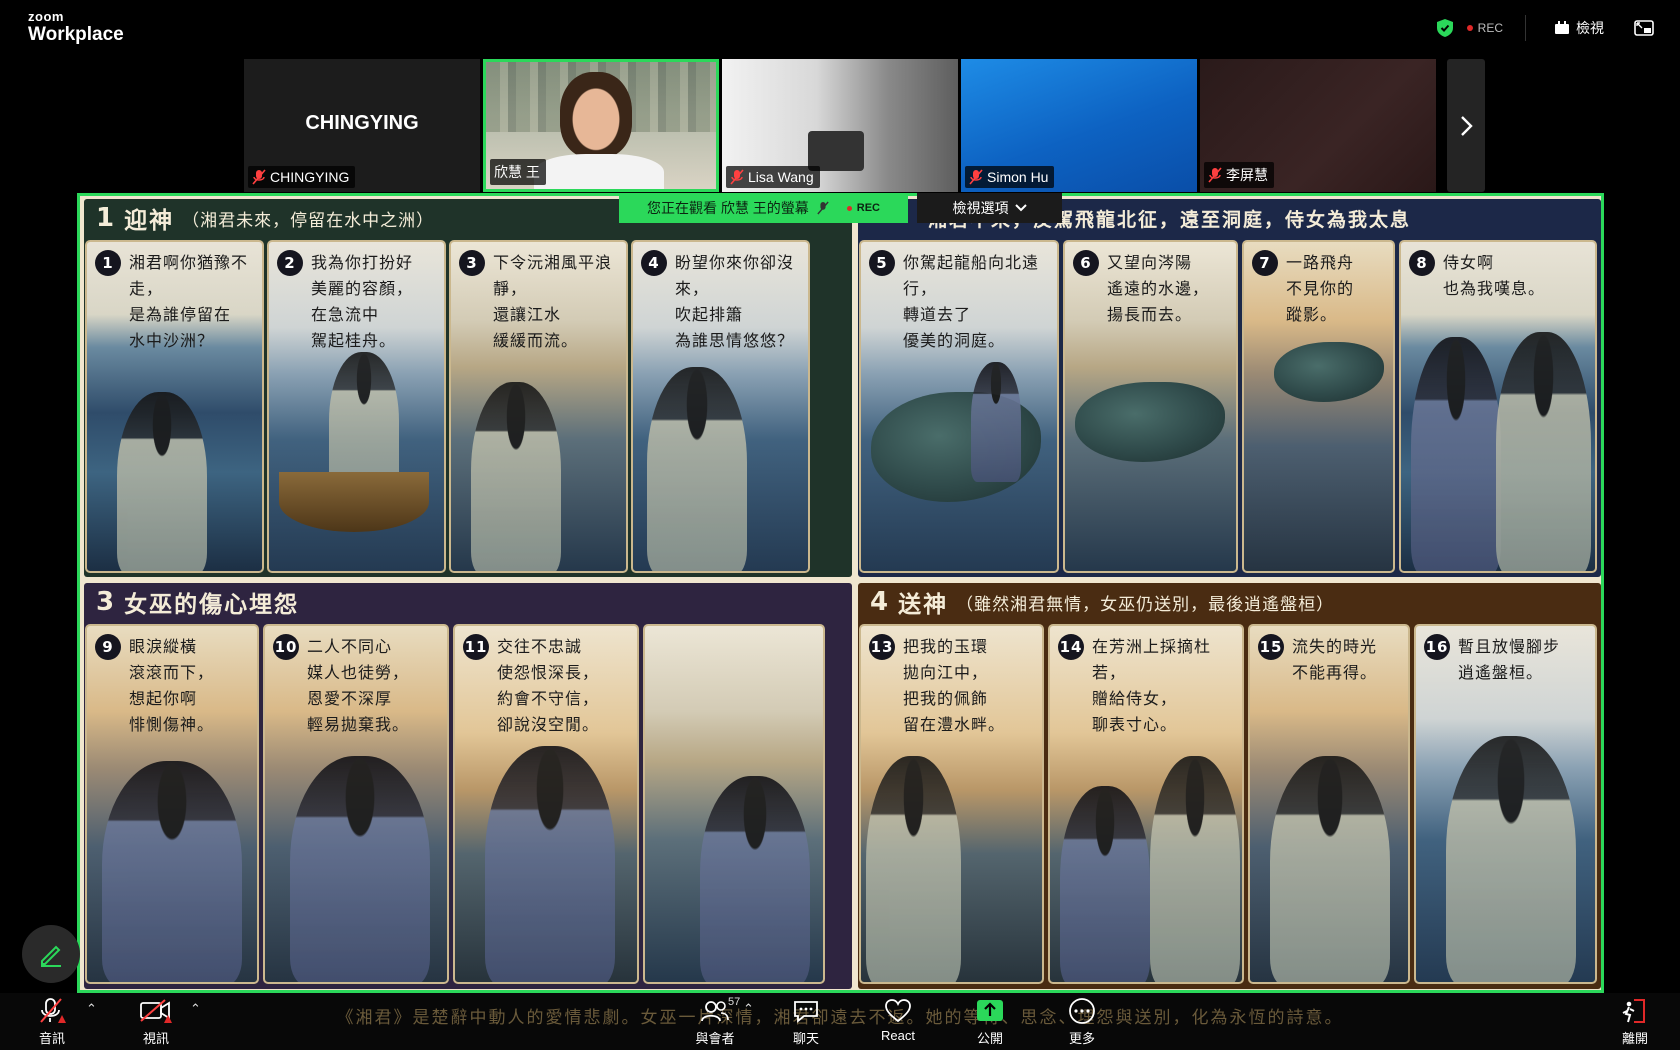 The width and height of the screenshot is (1680, 1050). What do you see at coordinates (734, 1002) in the screenshot?
I see `participant-count: 57` at bounding box center [734, 1002].